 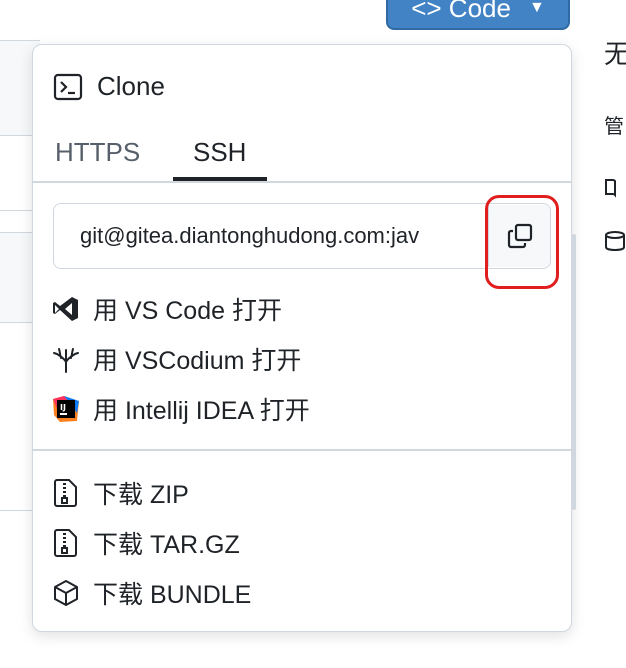 I want to click on divider, so click(x=20, y=40).